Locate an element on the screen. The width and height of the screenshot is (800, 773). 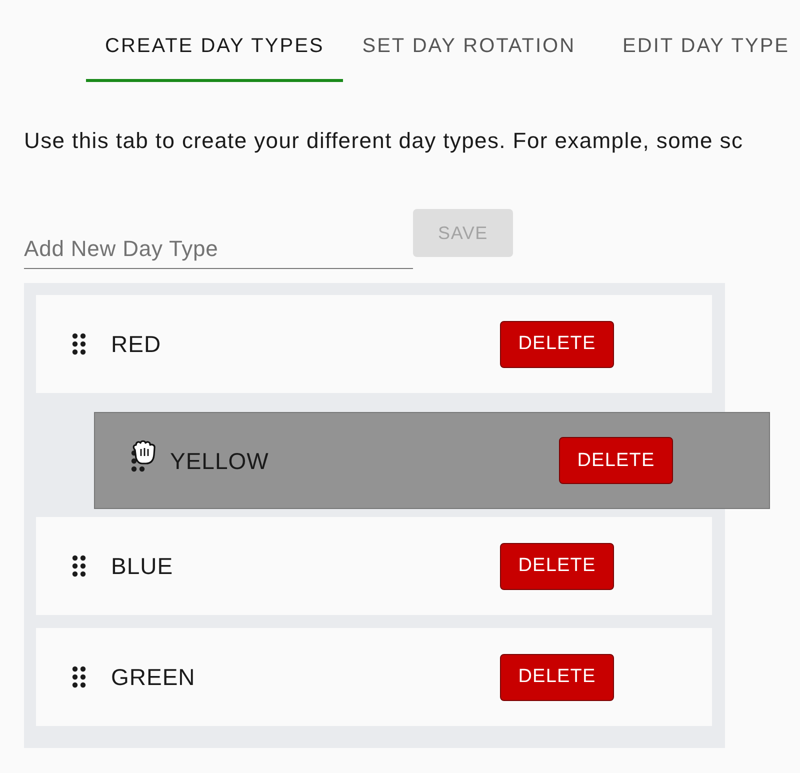
dragged-list-row: YELLOW DELETE is located at coordinates (432, 460).